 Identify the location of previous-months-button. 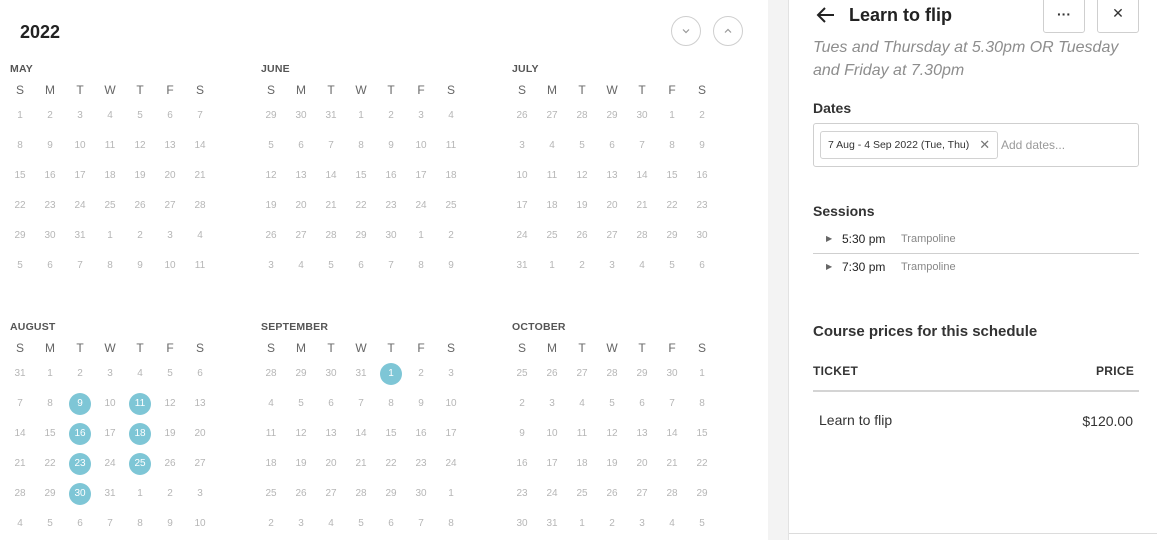
(728, 31).